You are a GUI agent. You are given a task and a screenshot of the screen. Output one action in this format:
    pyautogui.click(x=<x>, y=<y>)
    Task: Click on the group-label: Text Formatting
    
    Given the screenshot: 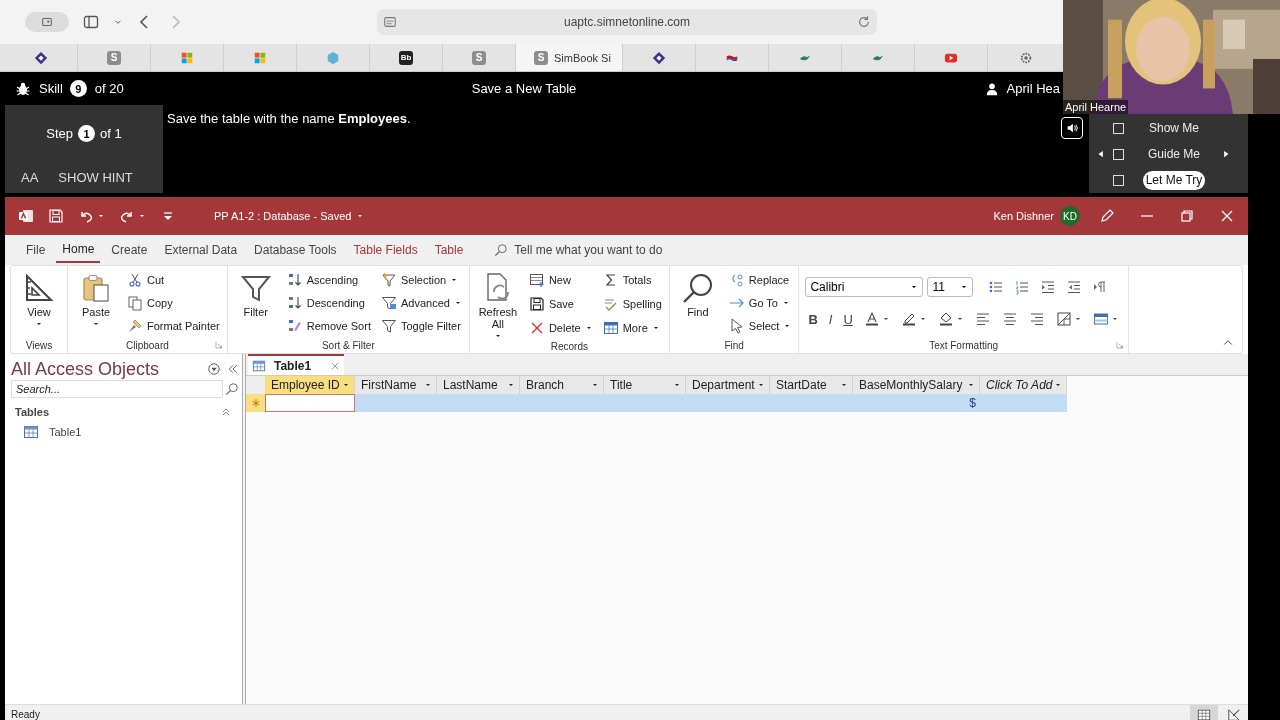 What is the action you would take?
    pyautogui.click(x=964, y=345)
    